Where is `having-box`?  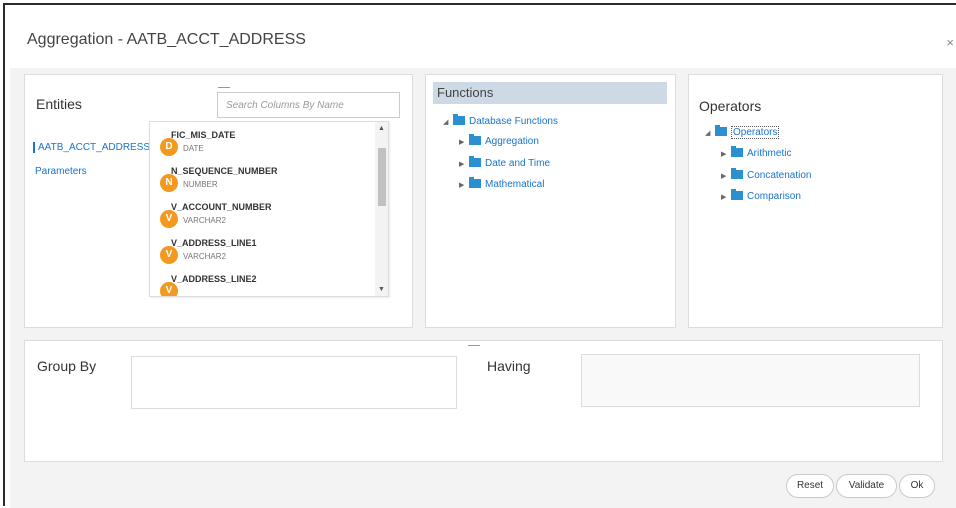 having-box is located at coordinates (750, 380).